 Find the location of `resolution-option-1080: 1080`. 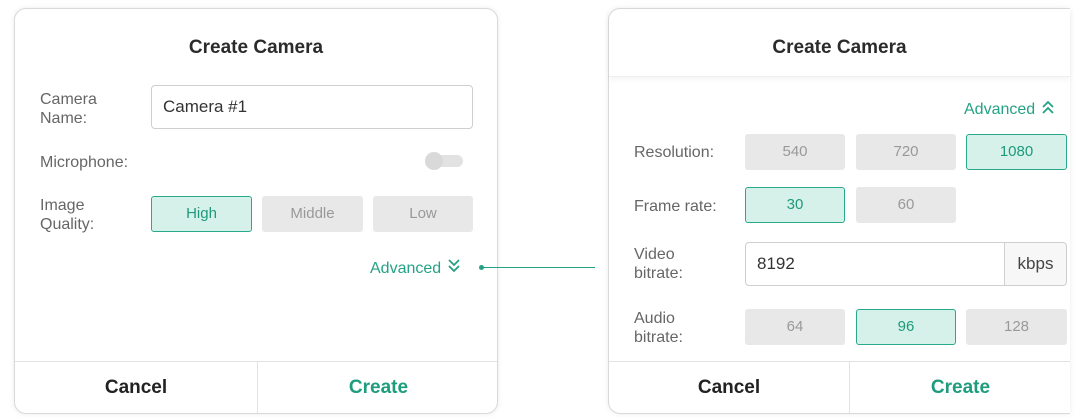

resolution-option-1080: 1080 is located at coordinates (1016, 152).